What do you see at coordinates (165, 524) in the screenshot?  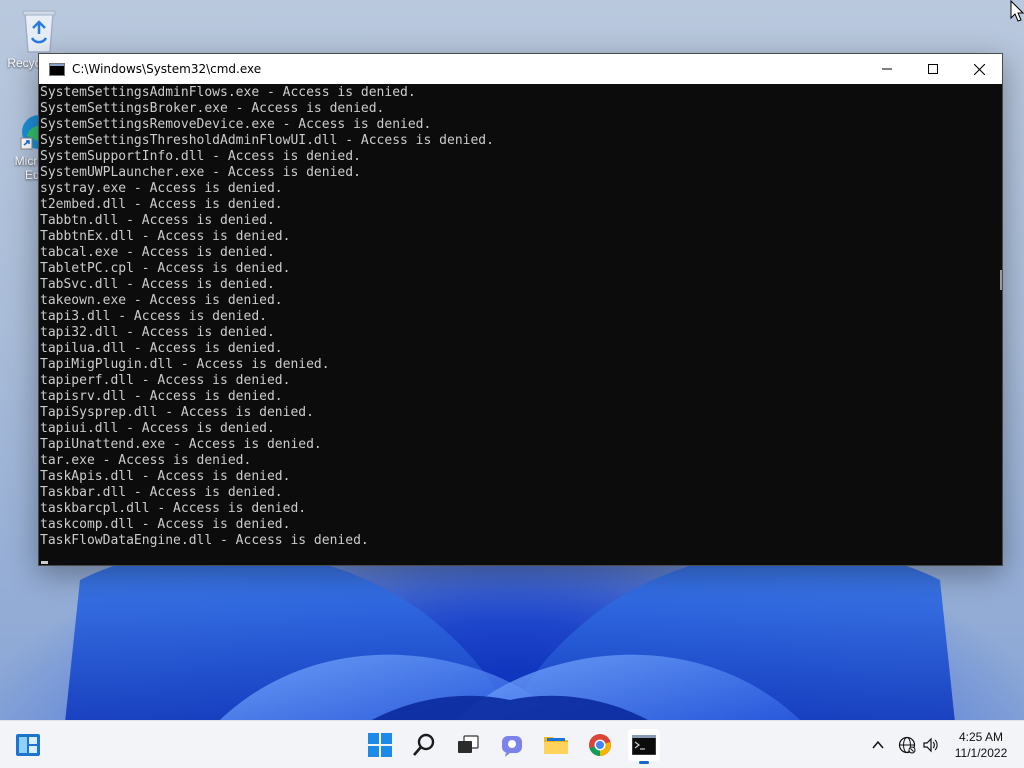 I see `console-line: taskcomp.dll - Access is denied.` at bounding box center [165, 524].